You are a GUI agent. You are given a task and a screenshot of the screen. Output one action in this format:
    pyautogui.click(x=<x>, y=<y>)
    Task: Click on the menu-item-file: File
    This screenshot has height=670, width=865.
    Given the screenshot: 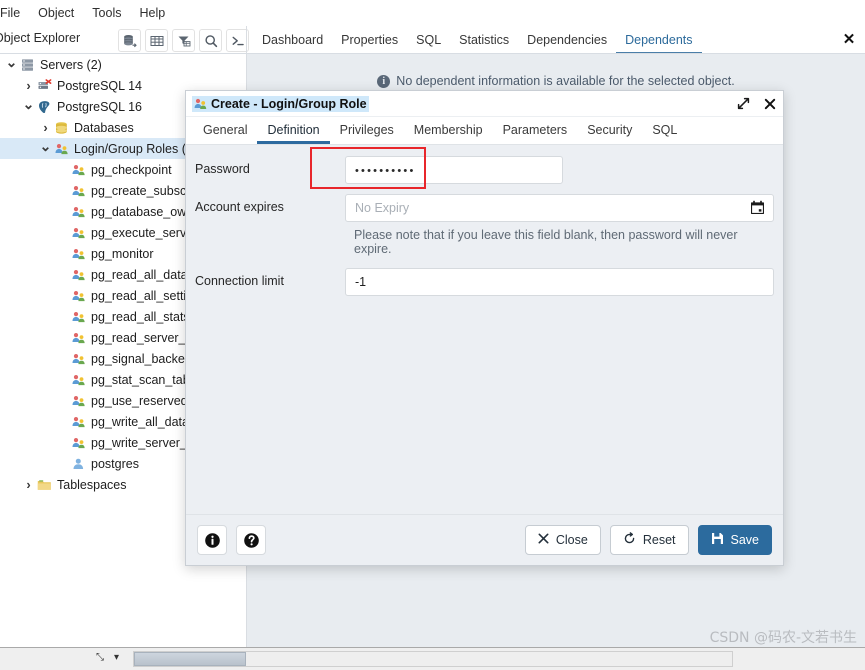 What is the action you would take?
    pyautogui.click(x=14, y=13)
    